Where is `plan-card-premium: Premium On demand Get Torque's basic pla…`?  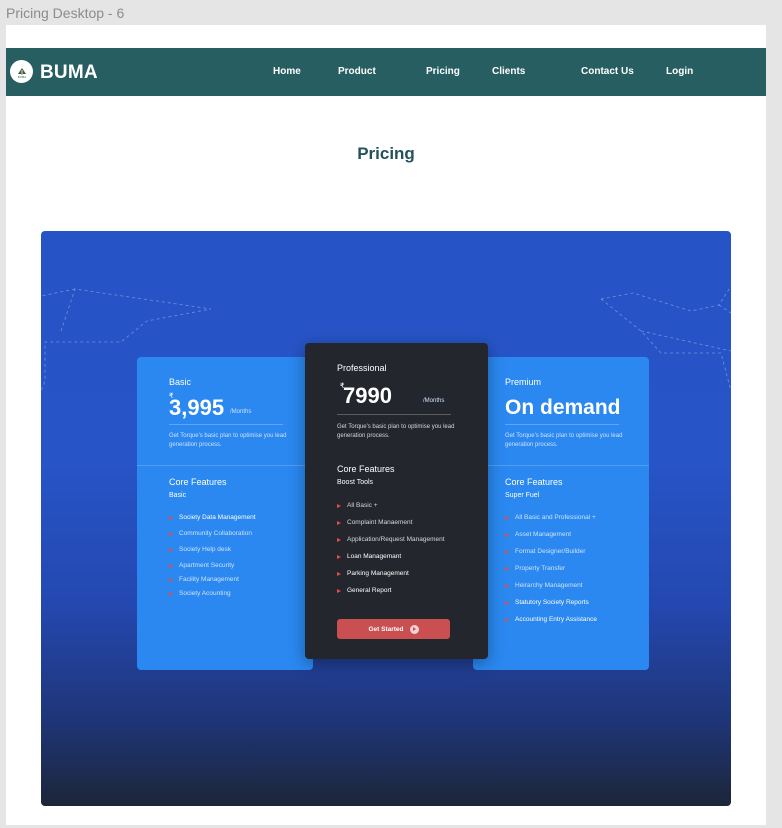 plan-card-premium: Premium On demand Get Torque's basic pla… is located at coordinates (561, 513).